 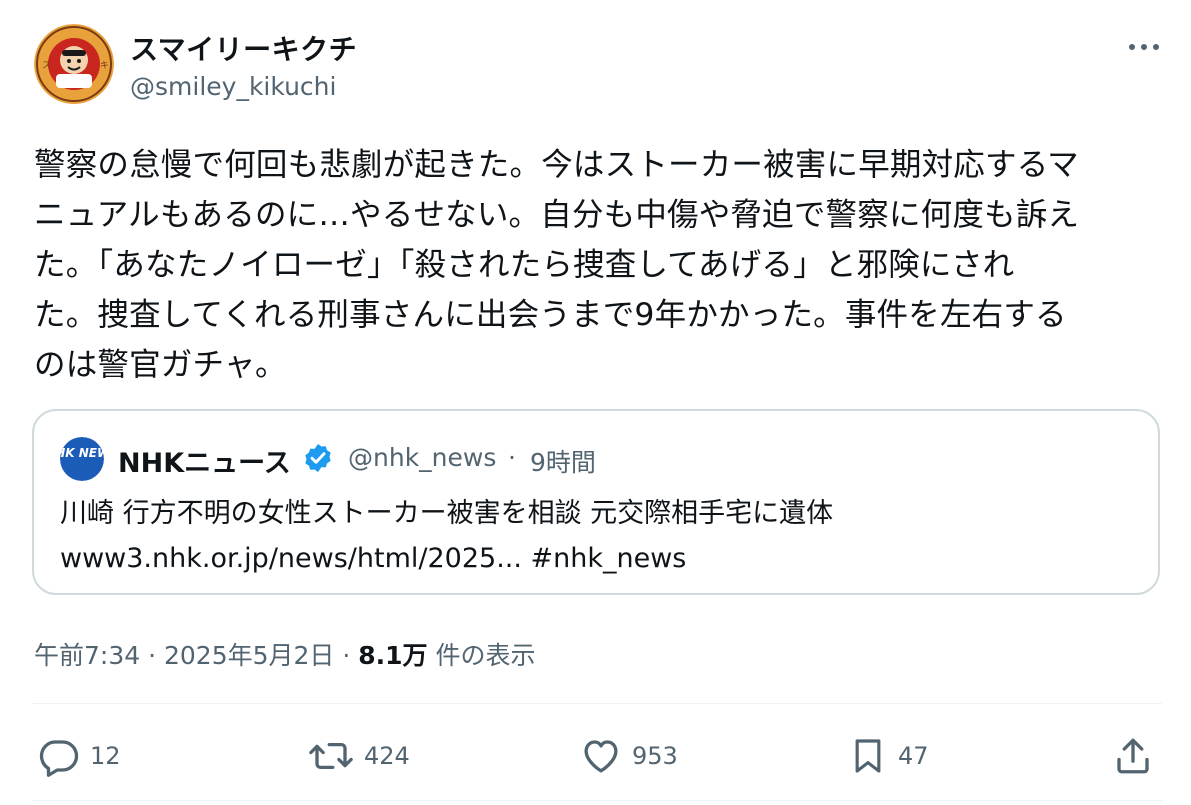 What do you see at coordinates (204, 463) in the screenshot?
I see `quoted-author-name: NHKニュース` at bounding box center [204, 463].